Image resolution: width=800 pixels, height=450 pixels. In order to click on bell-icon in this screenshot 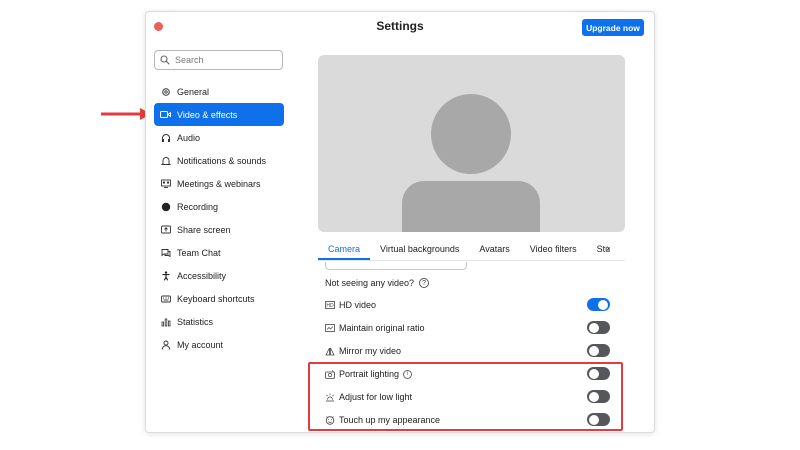, I will do `click(165, 160)`.